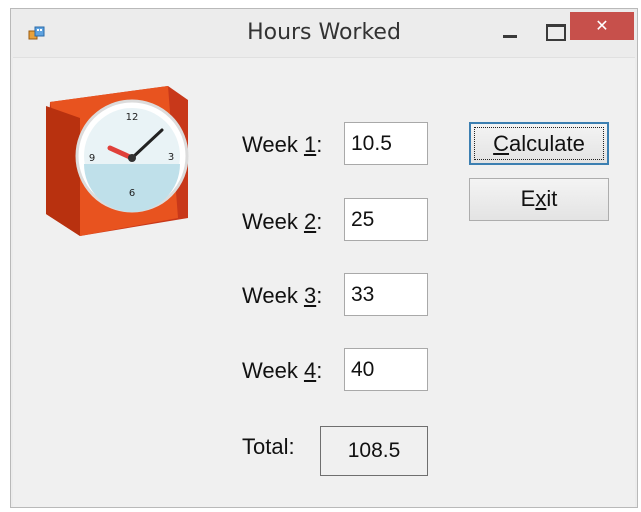 The width and height of the screenshot is (641, 512). I want to click on exit-button: Exit, so click(539, 199).